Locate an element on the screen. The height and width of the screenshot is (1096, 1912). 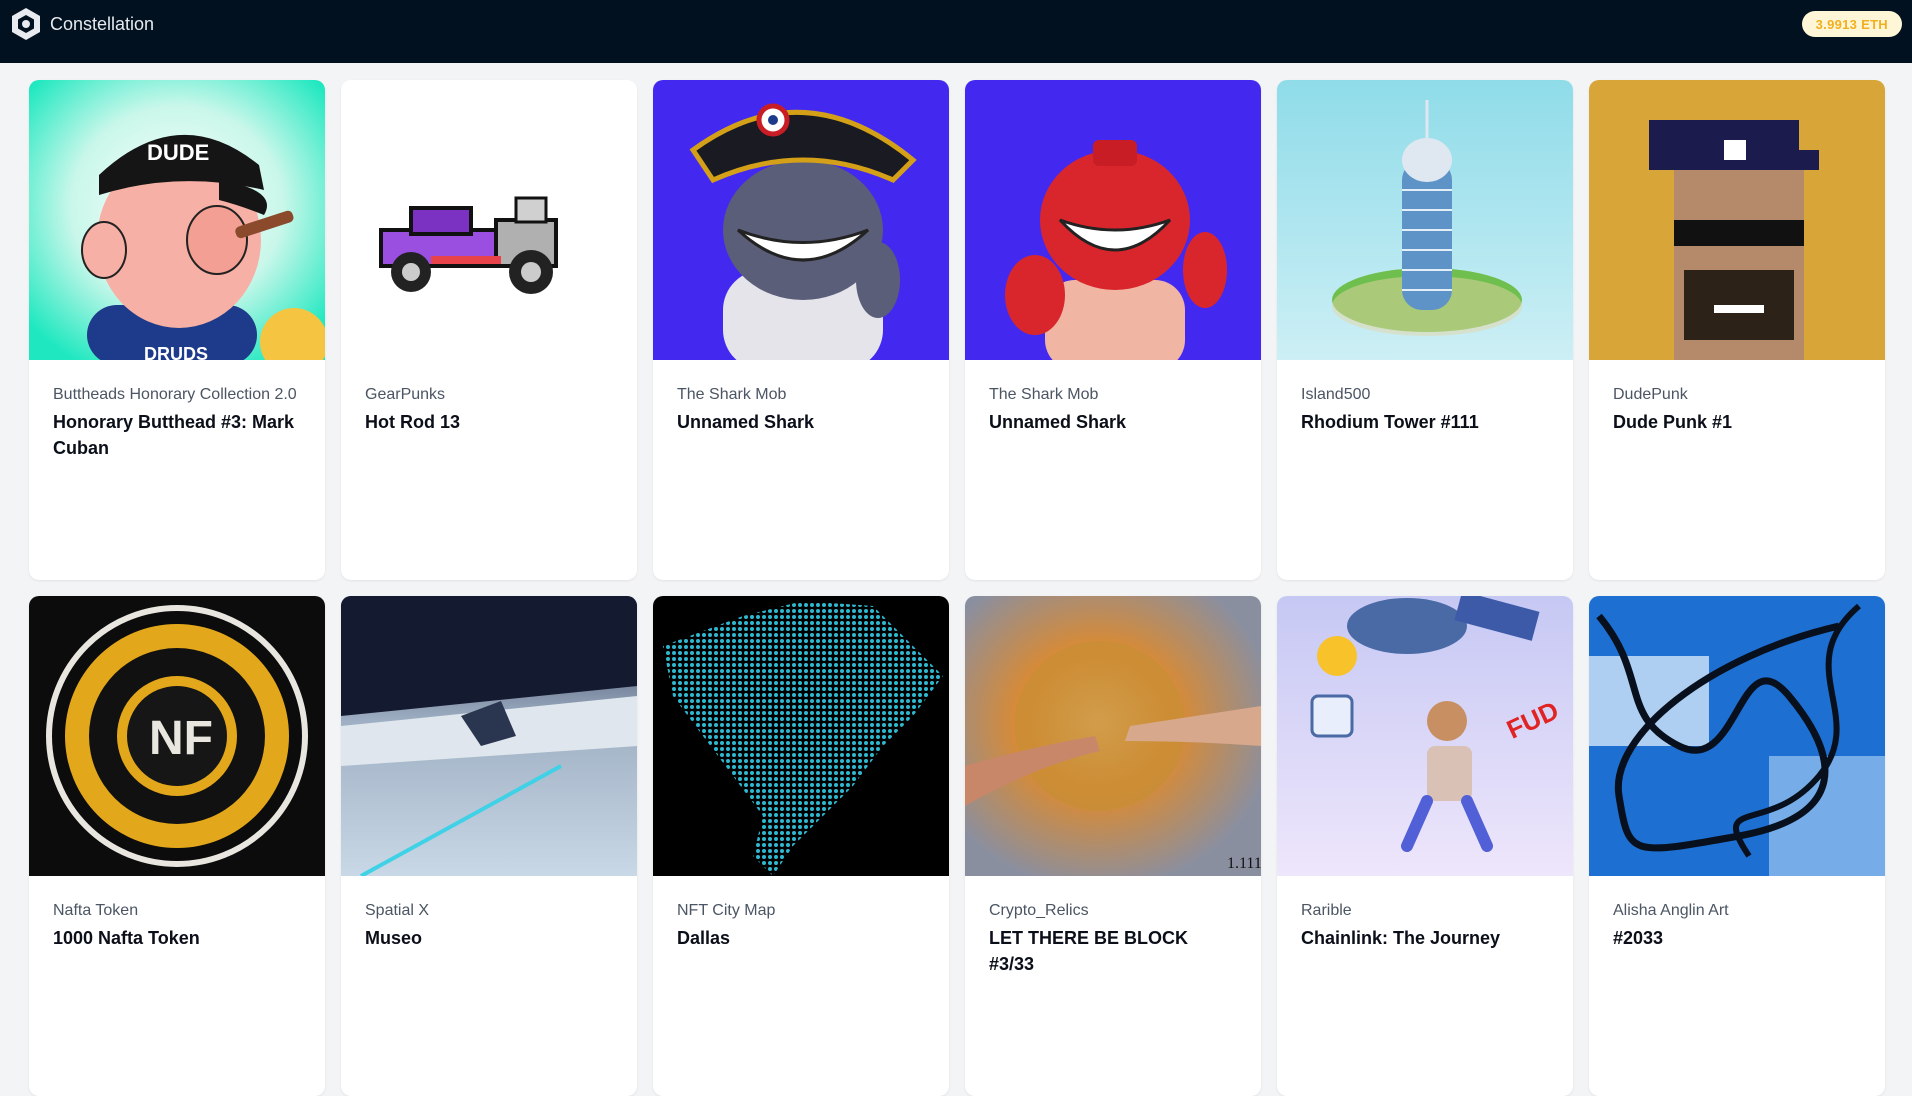
blue-abstract-art is located at coordinates (1737, 736).